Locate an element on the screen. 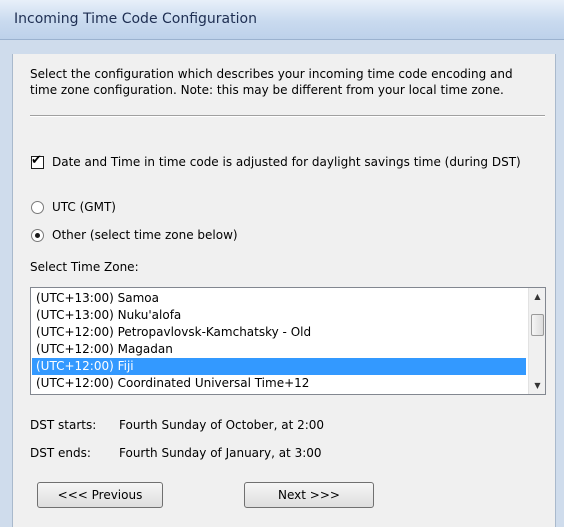  dst-adjust-checkbox: ✔ is located at coordinates (37, 160).